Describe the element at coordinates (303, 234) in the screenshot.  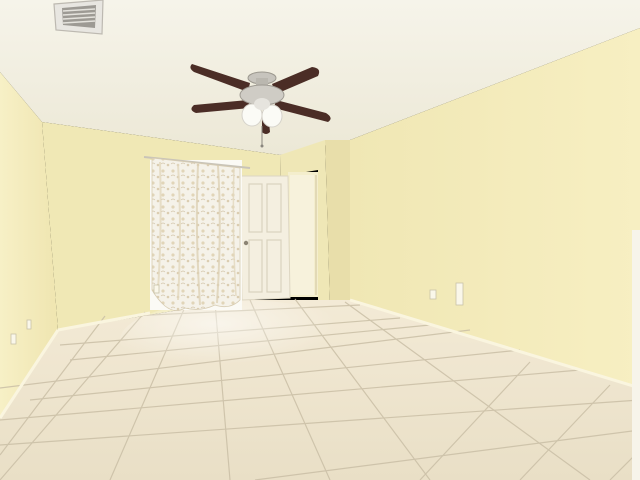
I see `doorway-icon` at that location.